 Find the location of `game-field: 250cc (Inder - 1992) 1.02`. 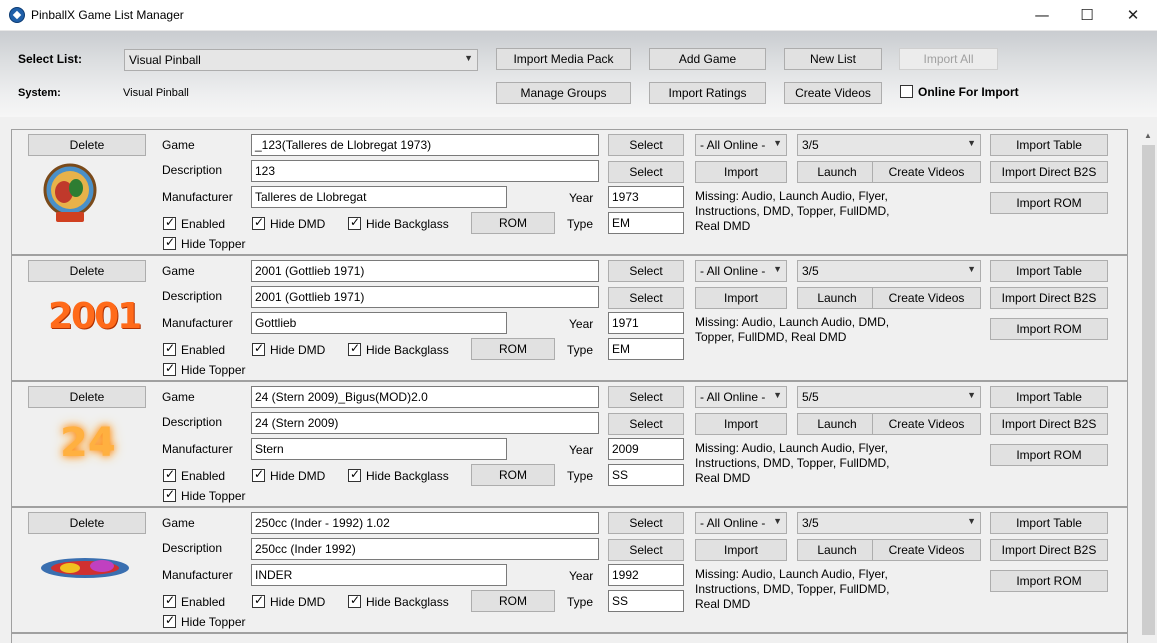

game-field: 250cc (Inder - 1992) 1.02 is located at coordinates (425, 523).